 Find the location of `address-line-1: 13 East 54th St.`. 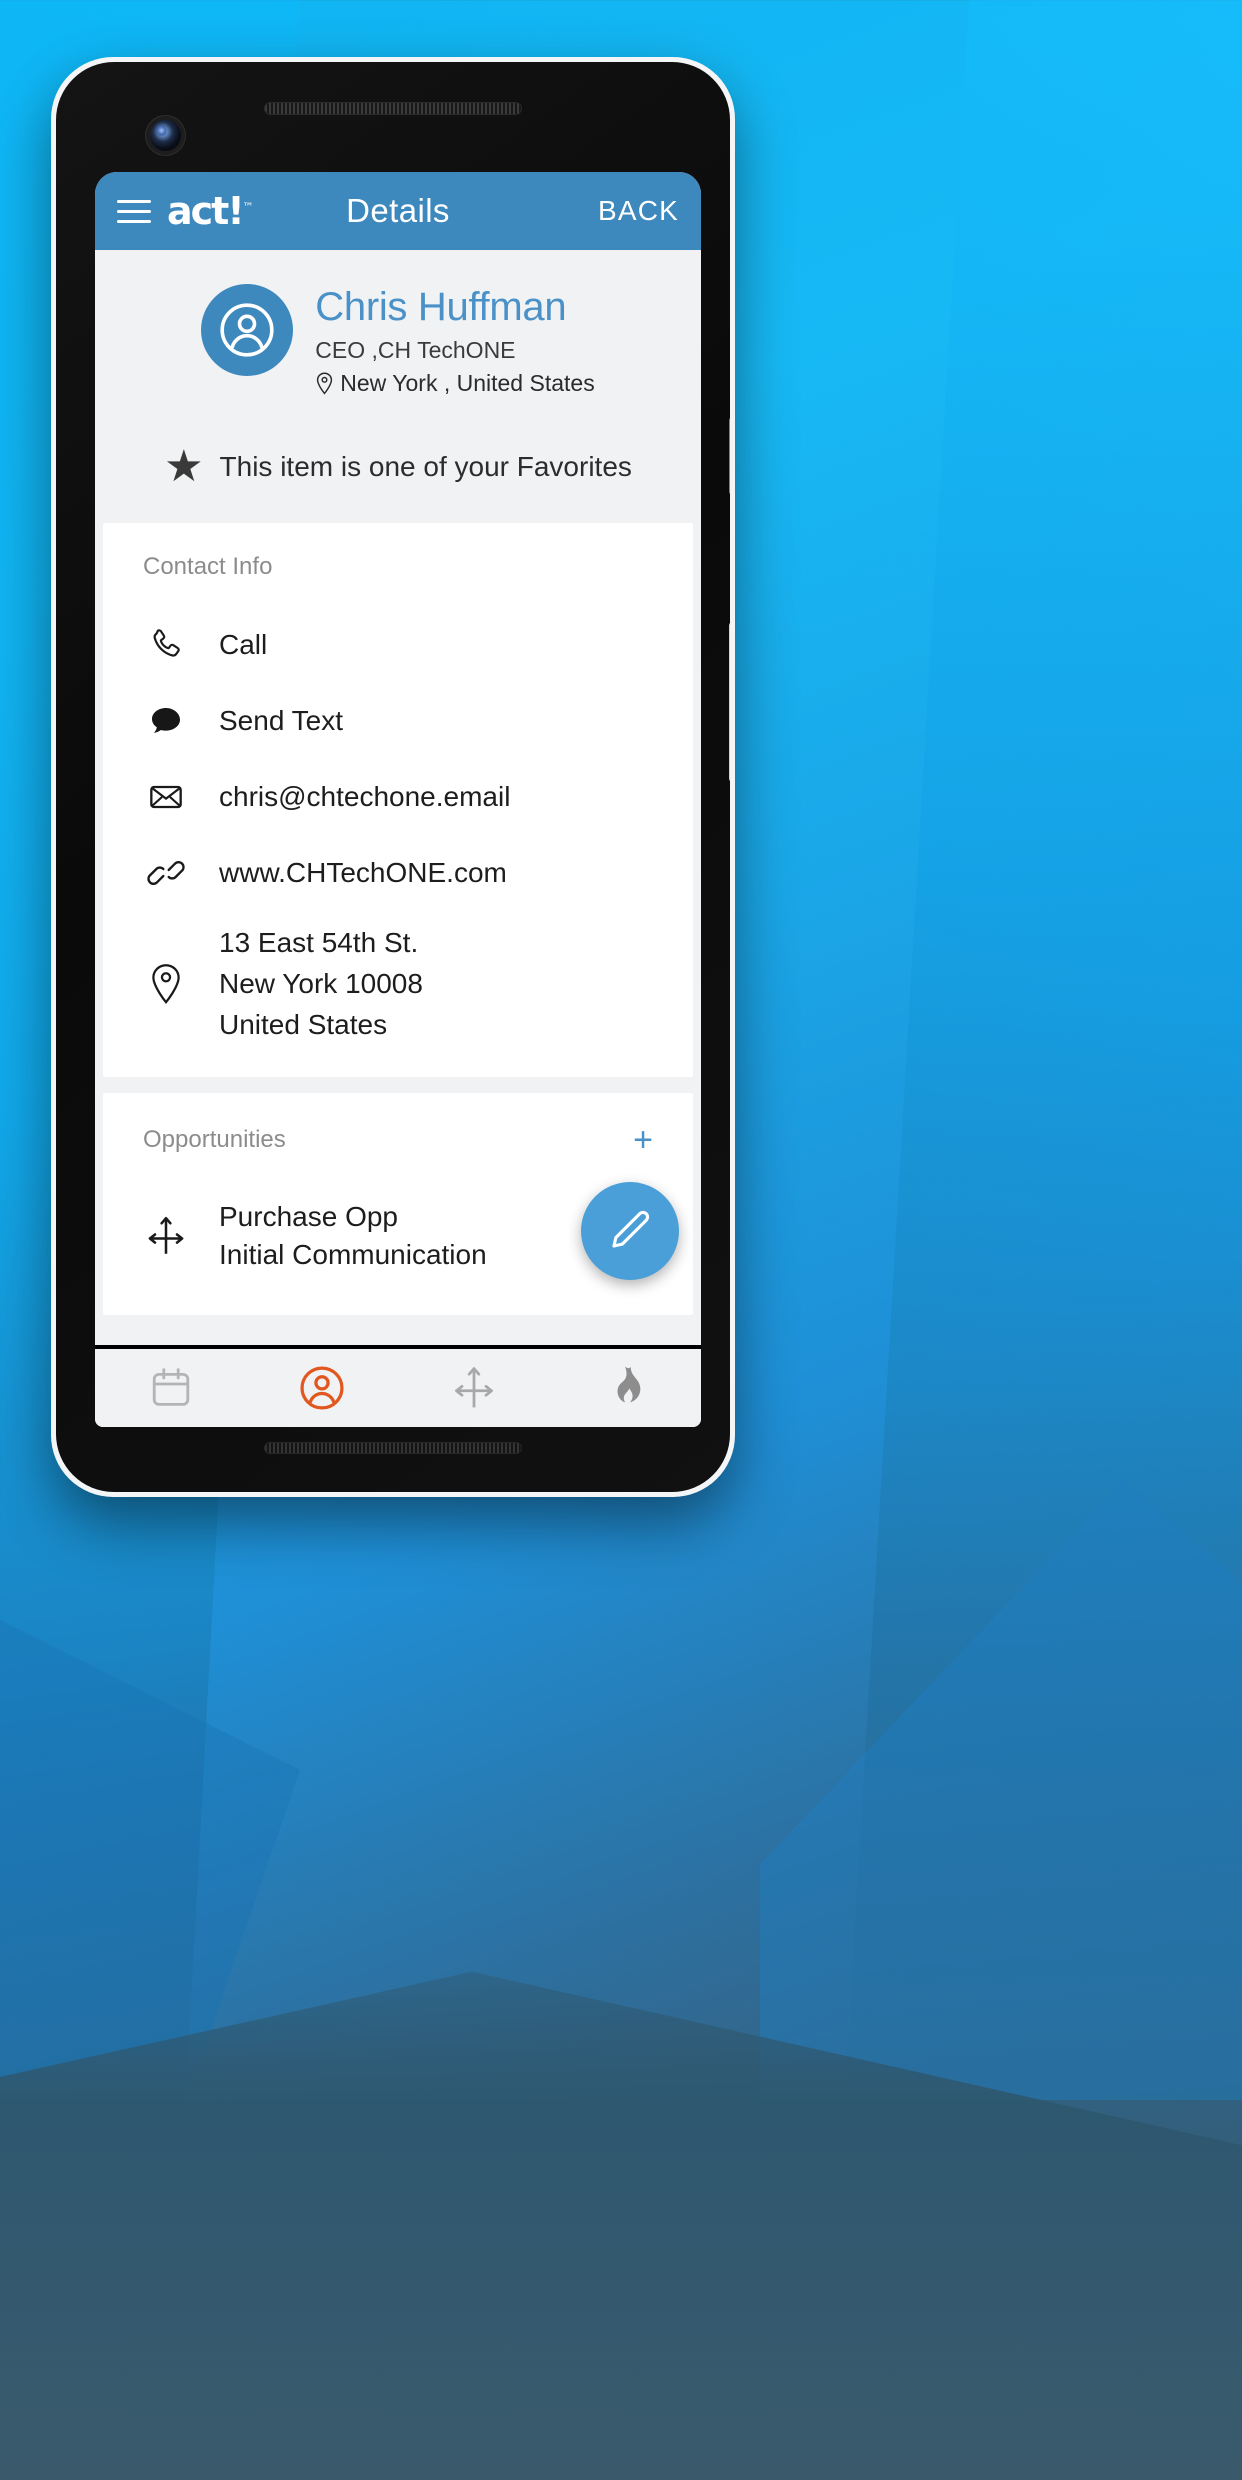

address-line-1: 13 East 54th St. is located at coordinates (319, 942).